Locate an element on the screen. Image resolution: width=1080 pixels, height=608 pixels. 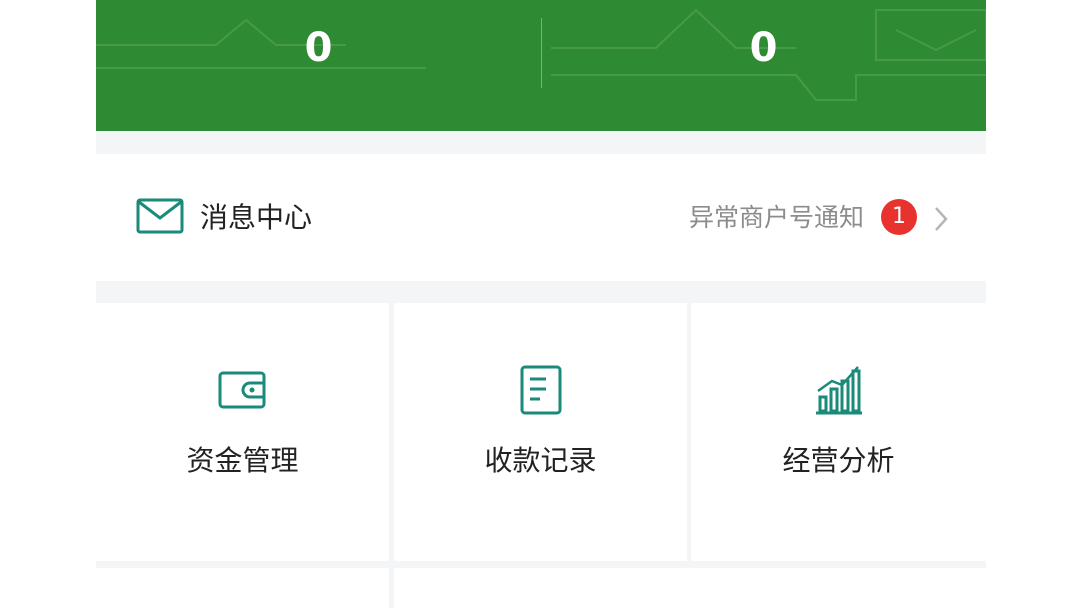
unread-badge: 1 is located at coordinates (899, 217).